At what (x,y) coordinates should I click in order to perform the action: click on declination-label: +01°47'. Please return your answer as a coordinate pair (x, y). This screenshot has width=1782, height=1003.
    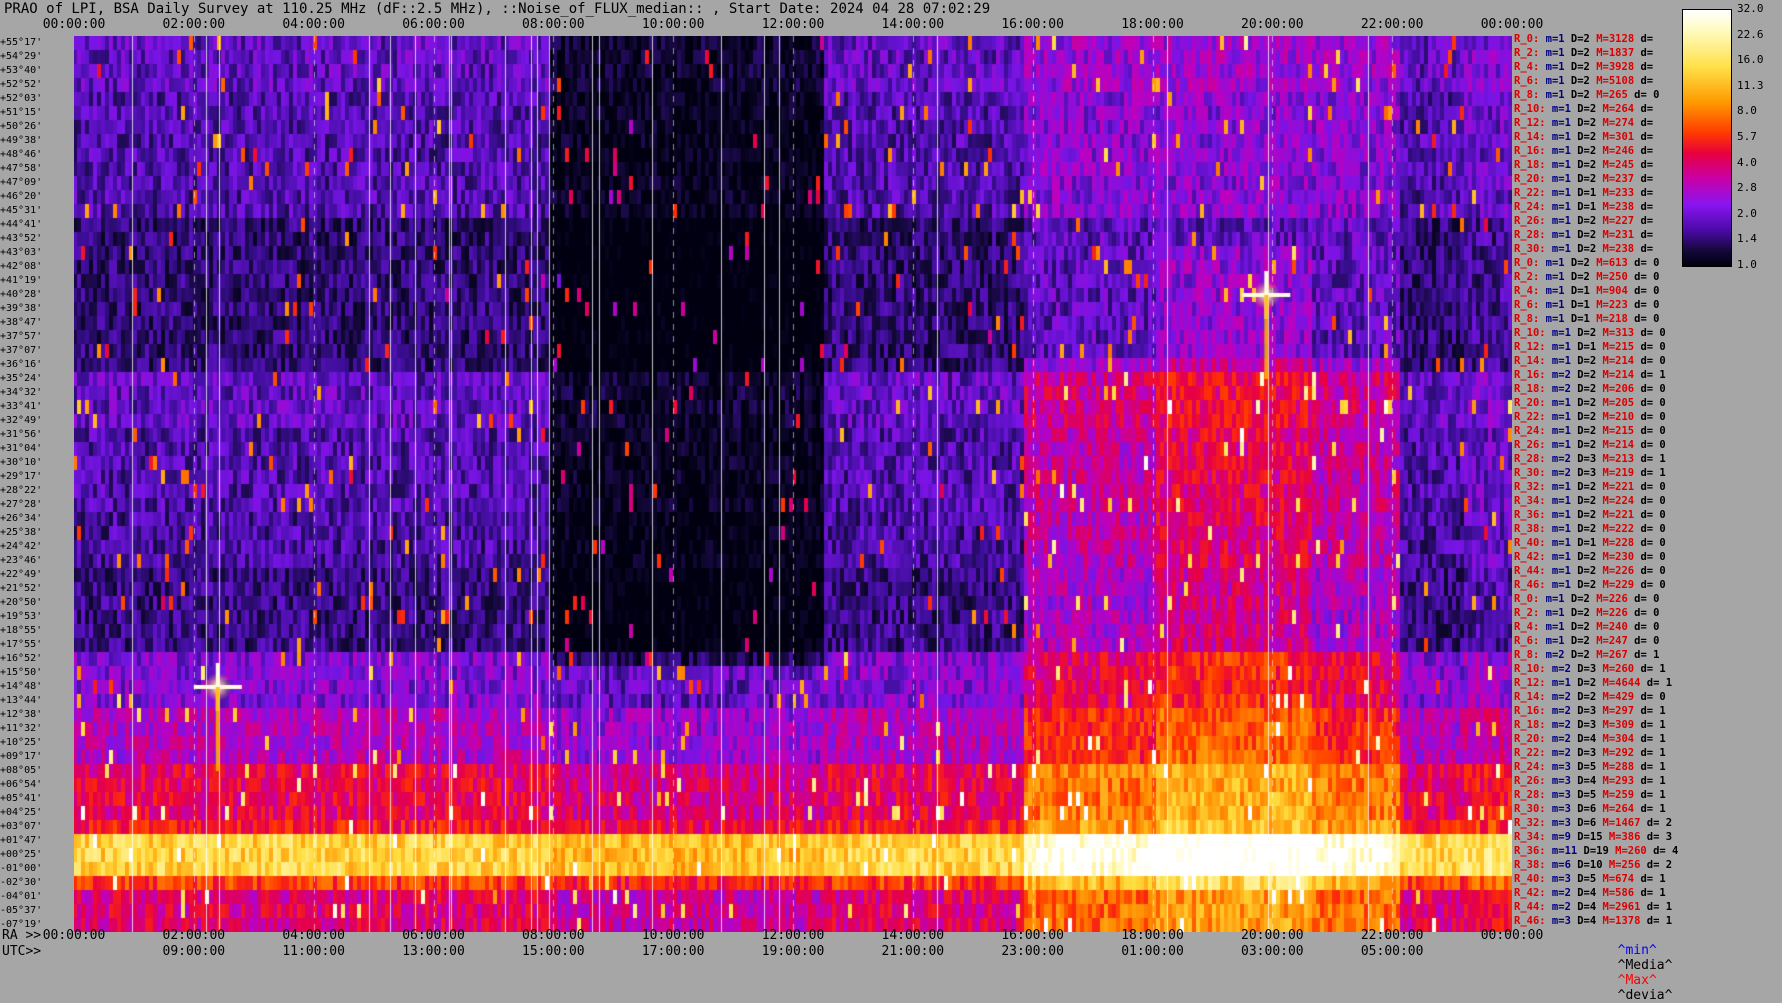
    Looking at the image, I should click on (21, 840).